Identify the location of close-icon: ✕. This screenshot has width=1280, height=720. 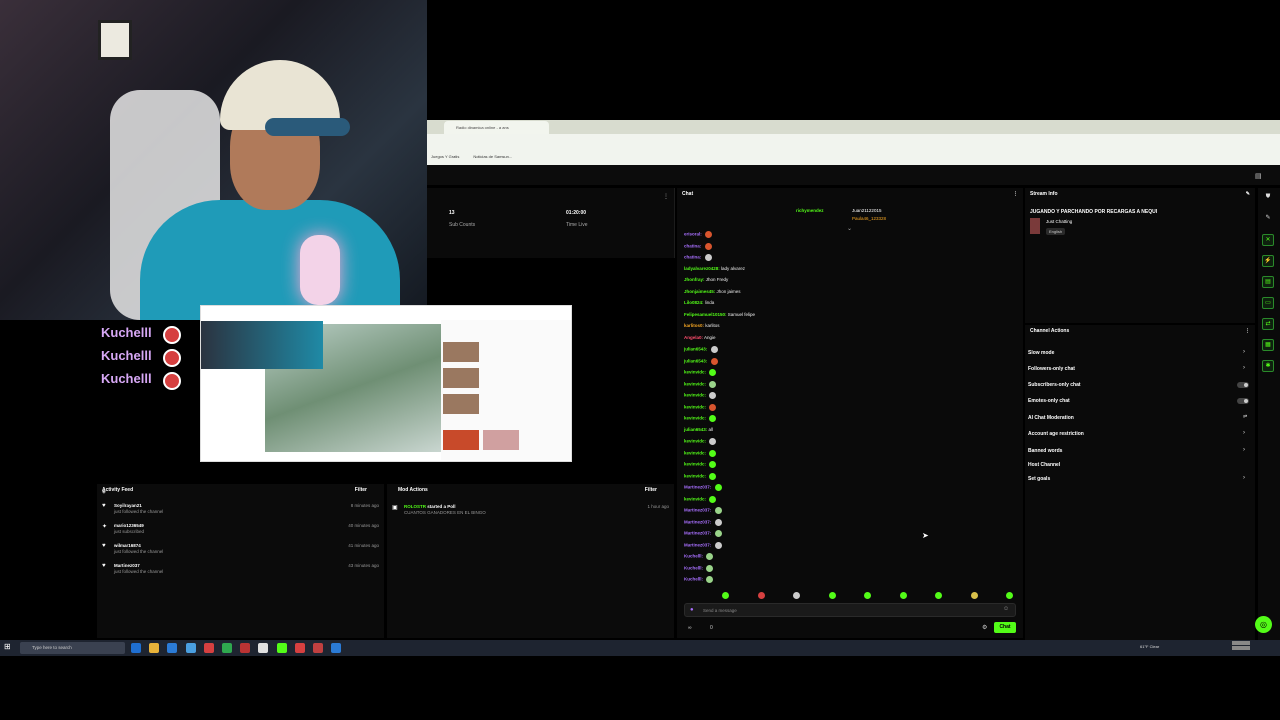
(1268, 240).